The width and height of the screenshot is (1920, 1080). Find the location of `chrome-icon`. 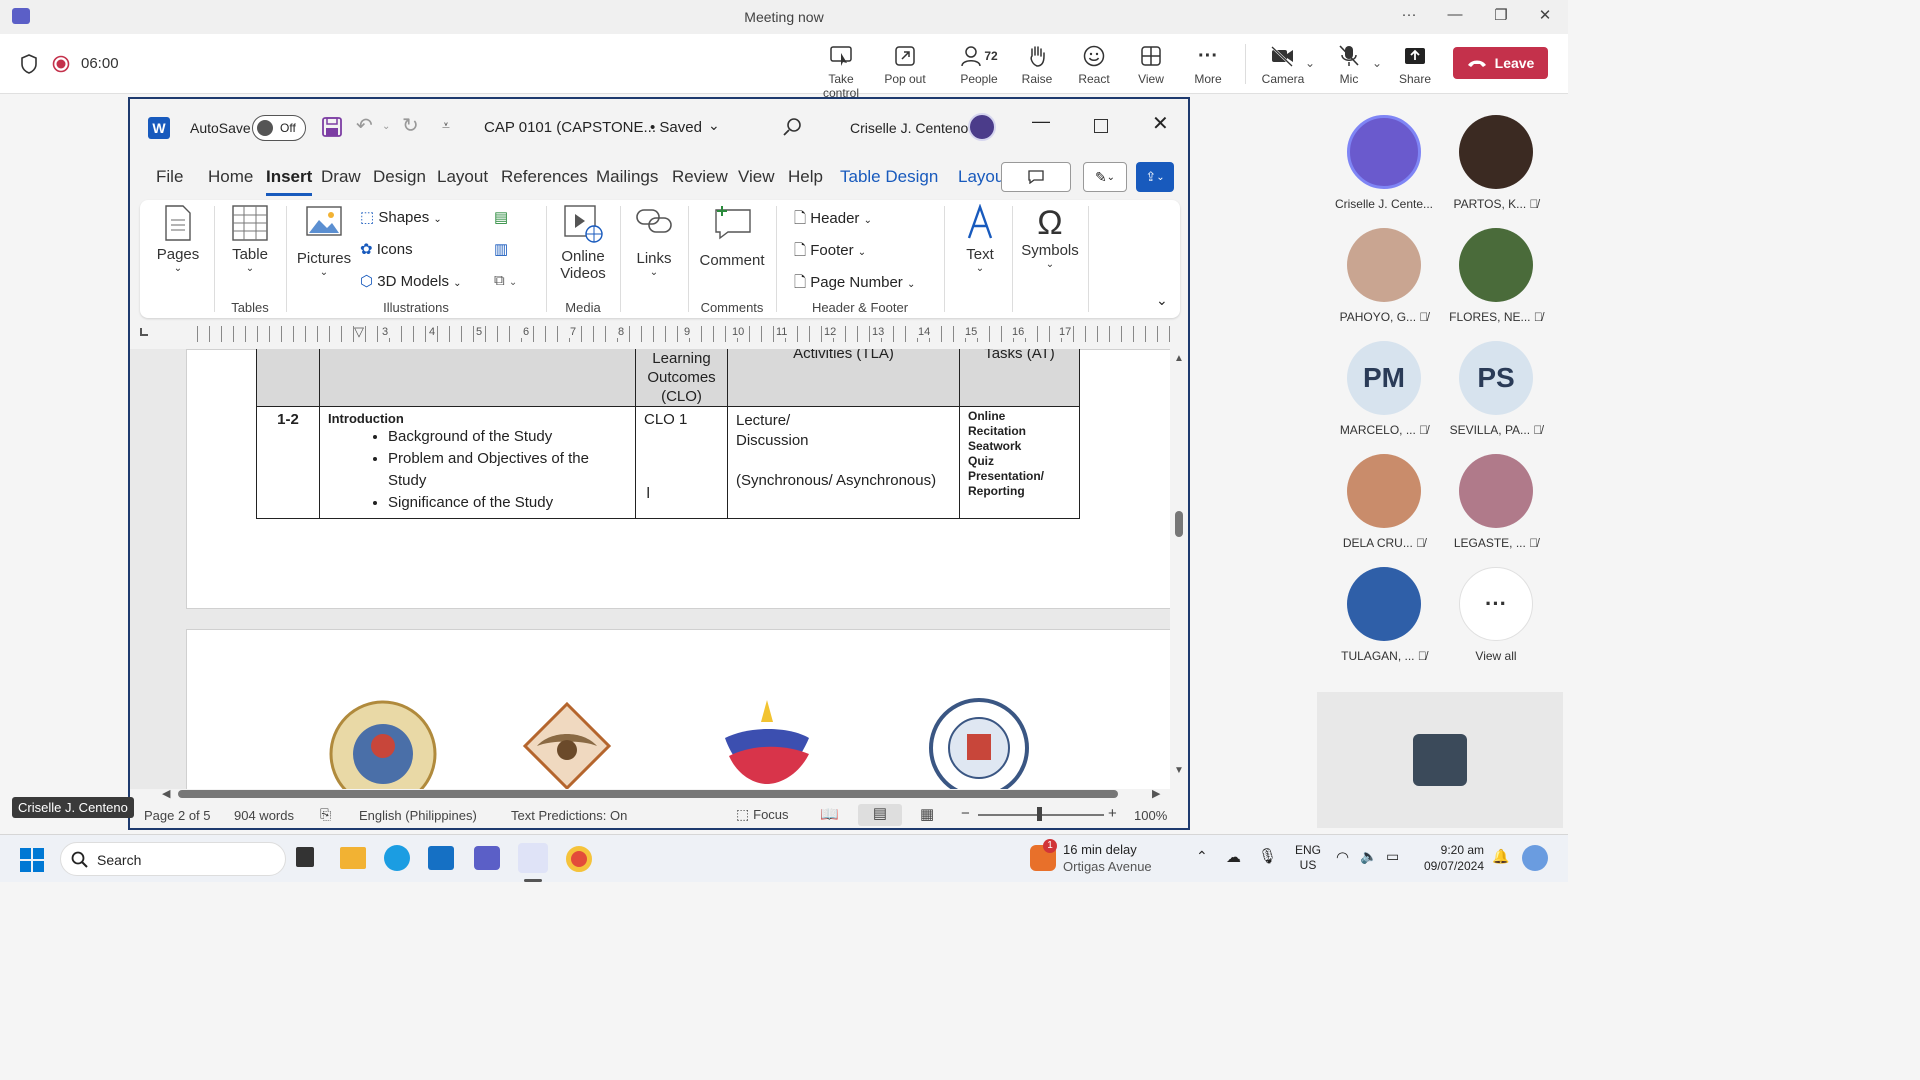

chrome-icon is located at coordinates (579, 859).